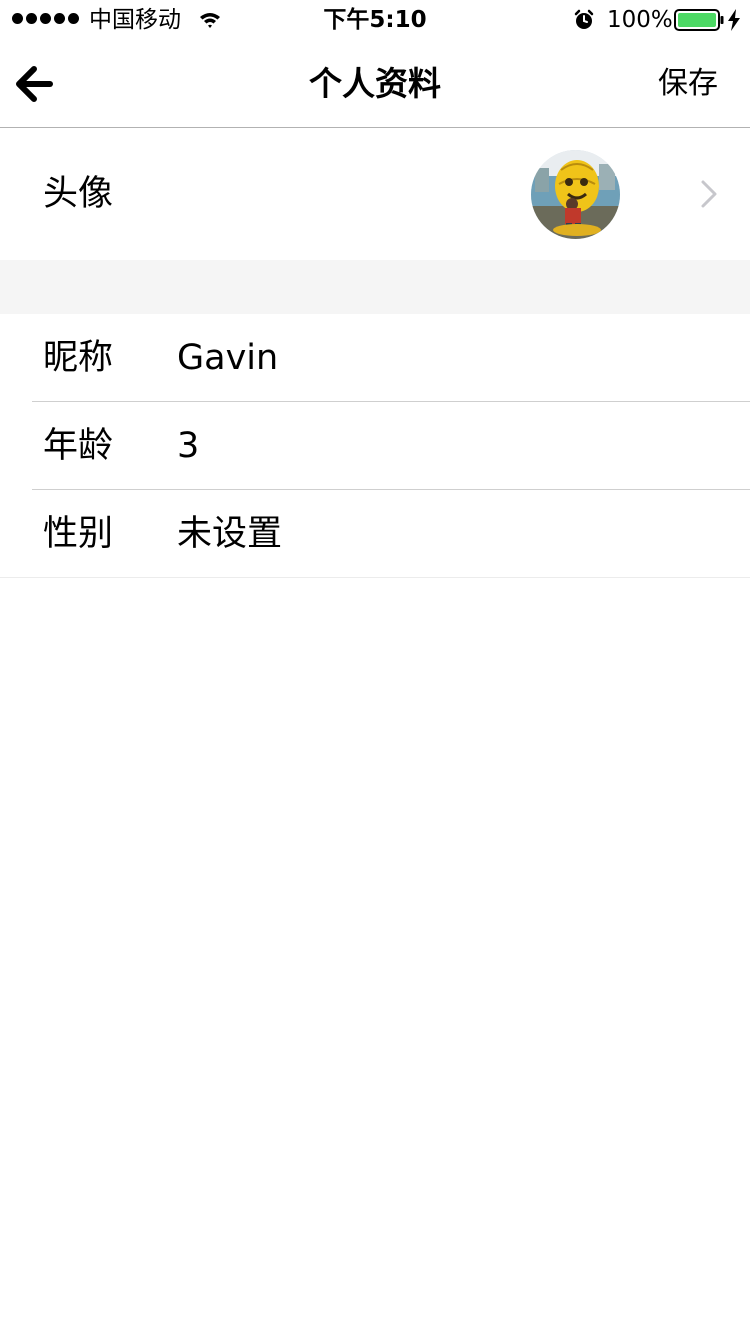 The height and width of the screenshot is (1334, 750). I want to click on page-title: 个人资料, so click(375, 83).